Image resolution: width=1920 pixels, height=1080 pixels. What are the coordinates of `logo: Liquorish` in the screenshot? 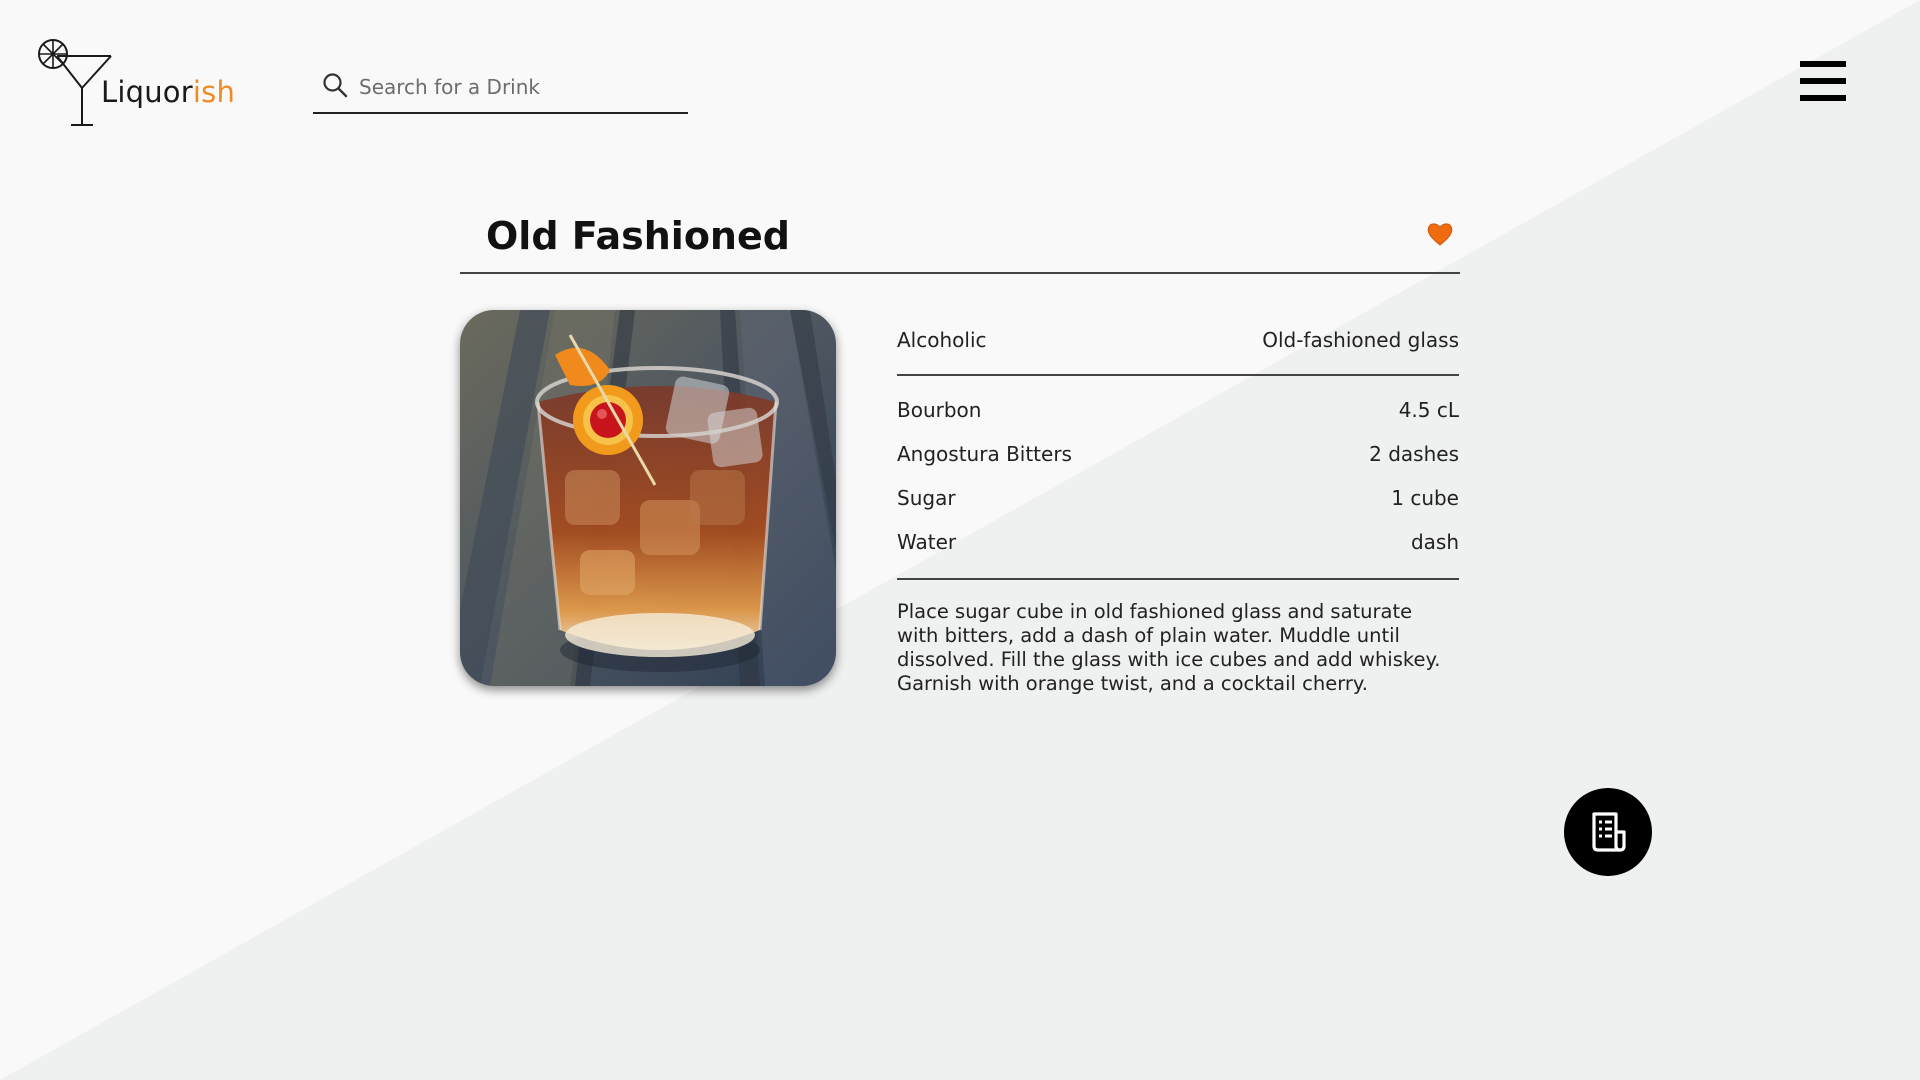 It's located at (137, 83).